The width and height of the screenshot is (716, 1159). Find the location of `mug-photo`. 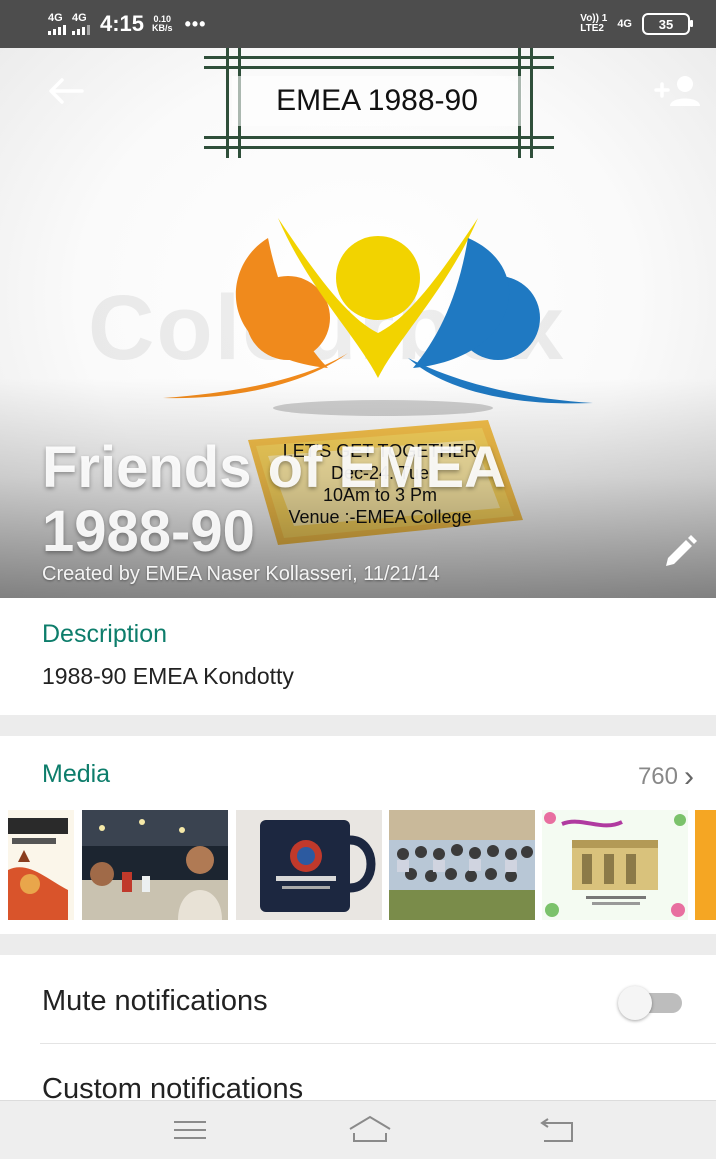

mug-photo is located at coordinates (309, 865).